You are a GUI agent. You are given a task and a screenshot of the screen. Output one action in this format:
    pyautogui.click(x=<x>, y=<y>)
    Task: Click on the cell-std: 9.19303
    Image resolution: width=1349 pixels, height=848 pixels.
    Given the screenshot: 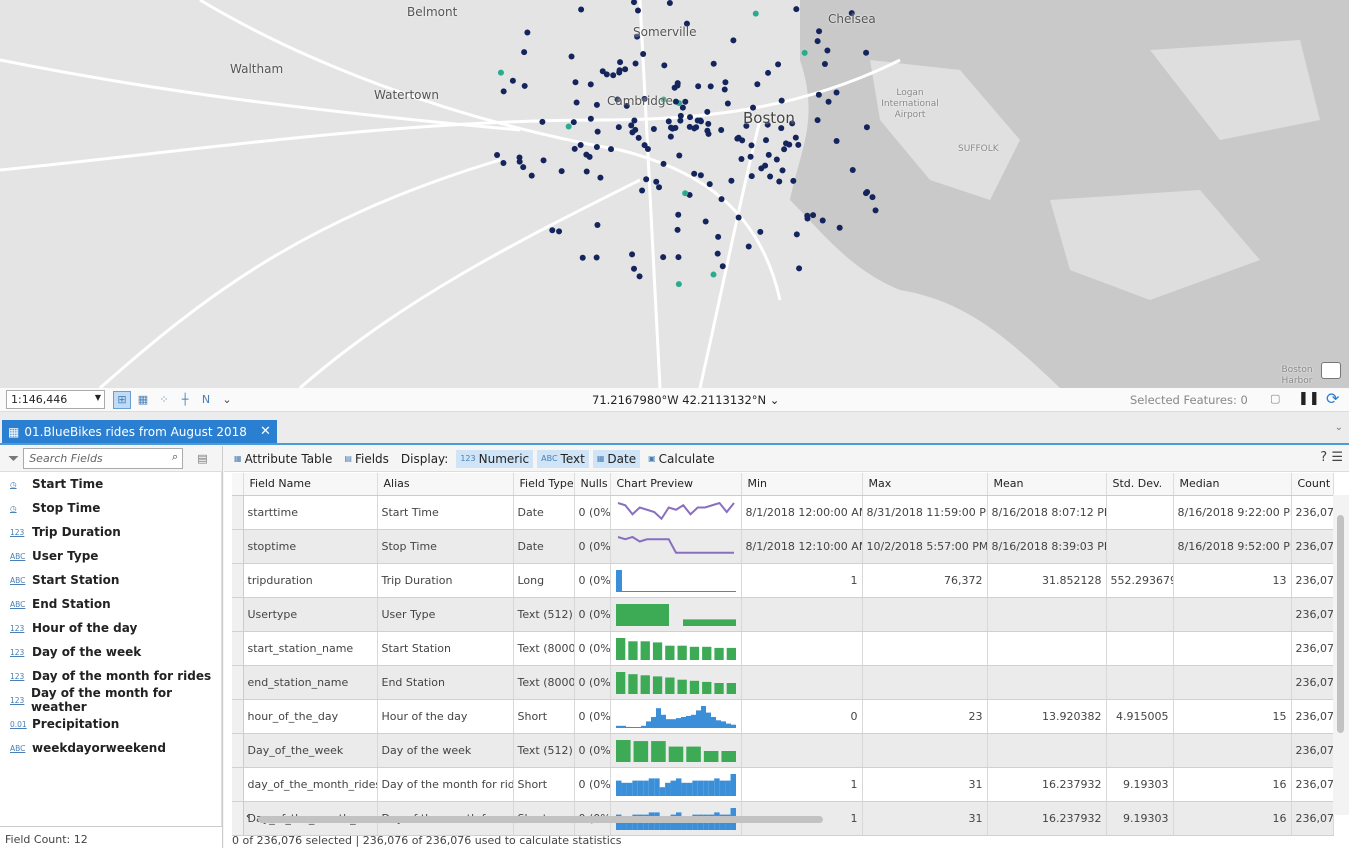 What is the action you would take?
    pyautogui.click(x=1140, y=784)
    